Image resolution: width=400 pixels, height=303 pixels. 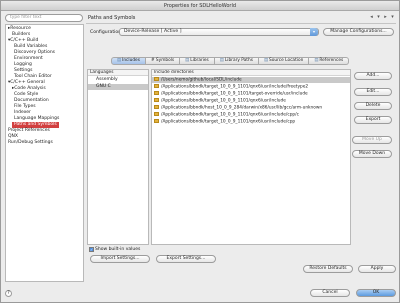 I want to click on libraries-icon: ▤, so click(x=187, y=60).